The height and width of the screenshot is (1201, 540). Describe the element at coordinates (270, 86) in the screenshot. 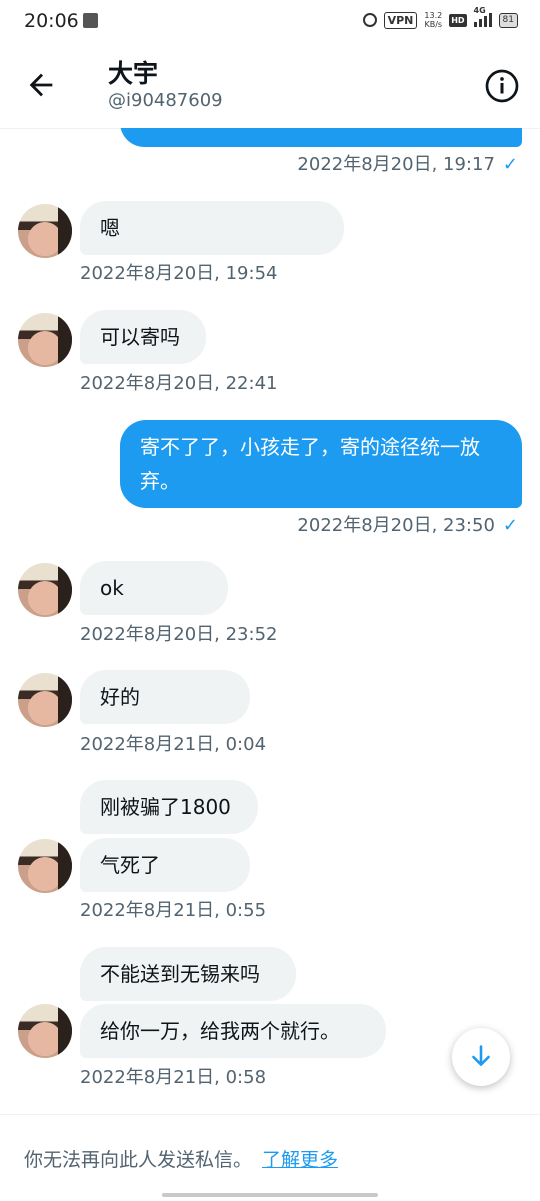

I see `conversation-header: 大宇 @i90487609` at that location.